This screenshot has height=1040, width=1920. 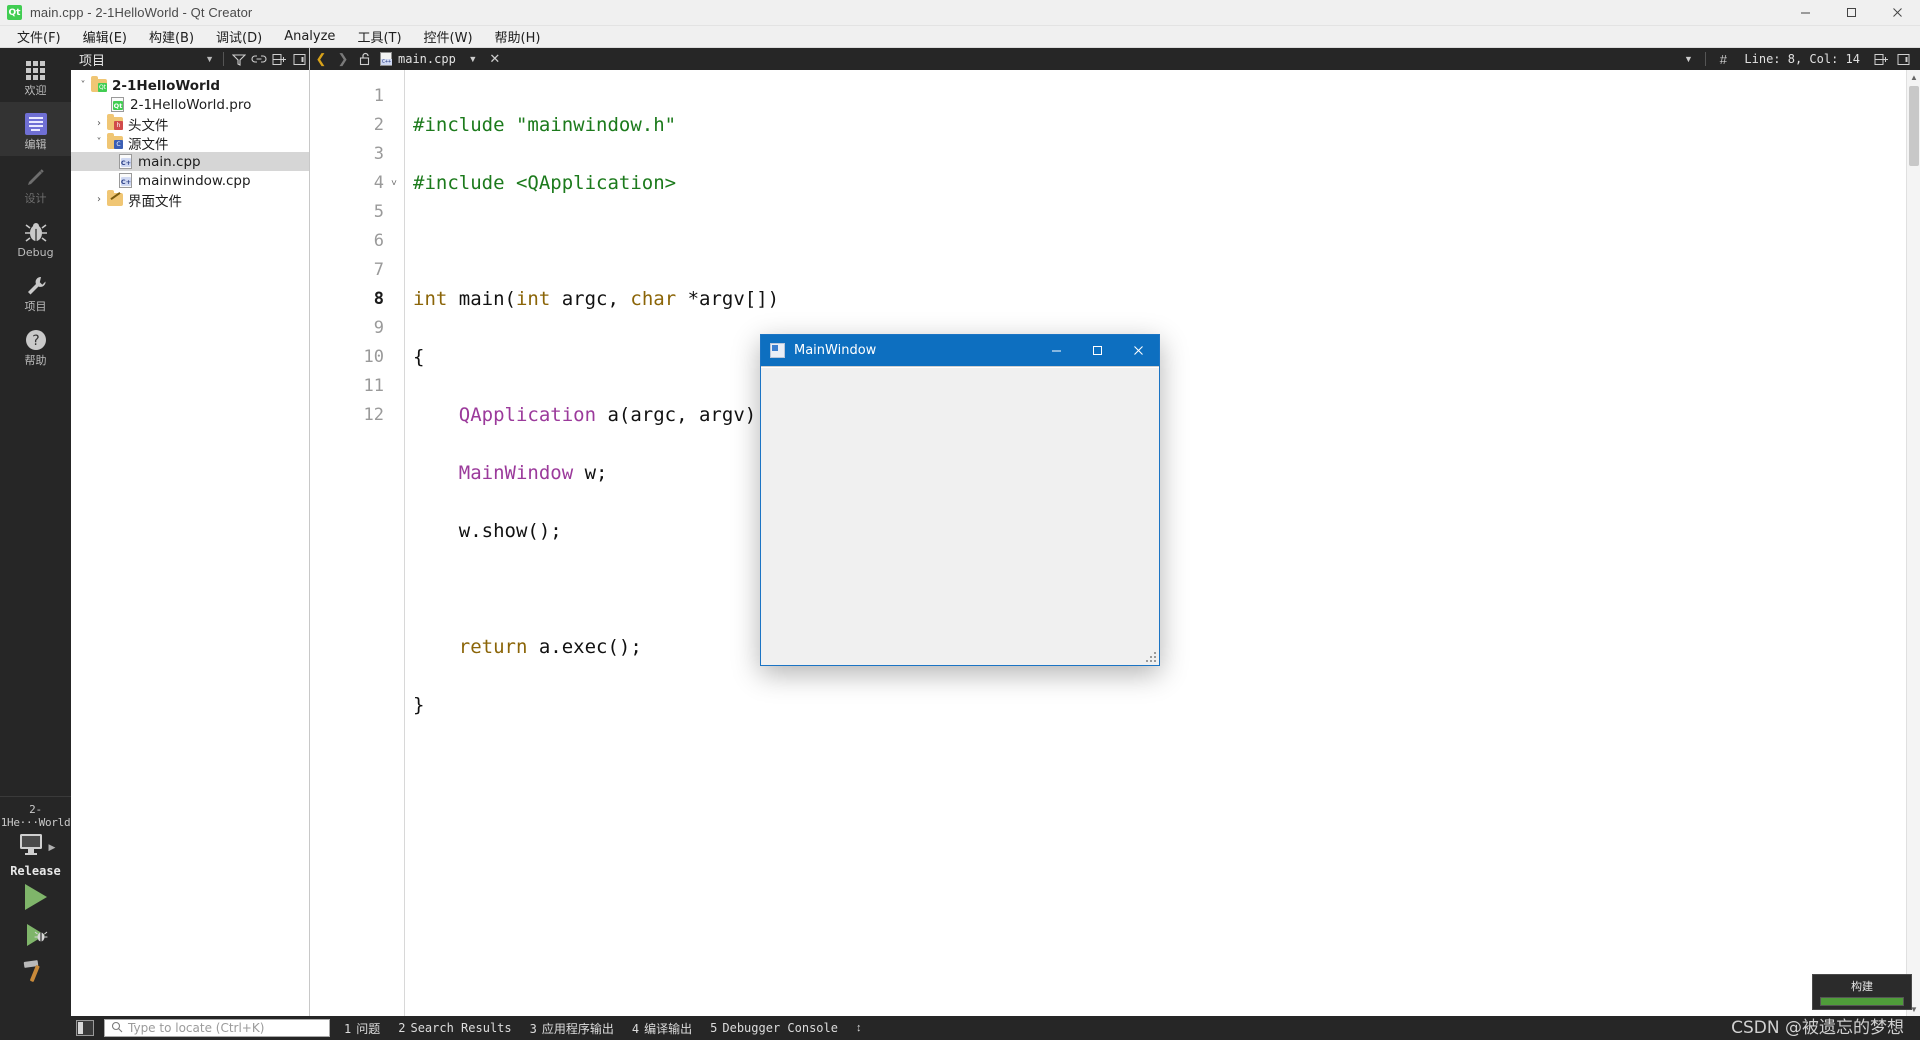 What do you see at coordinates (36, 178) in the screenshot?
I see `pencil-icon` at bounding box center [36, 178].